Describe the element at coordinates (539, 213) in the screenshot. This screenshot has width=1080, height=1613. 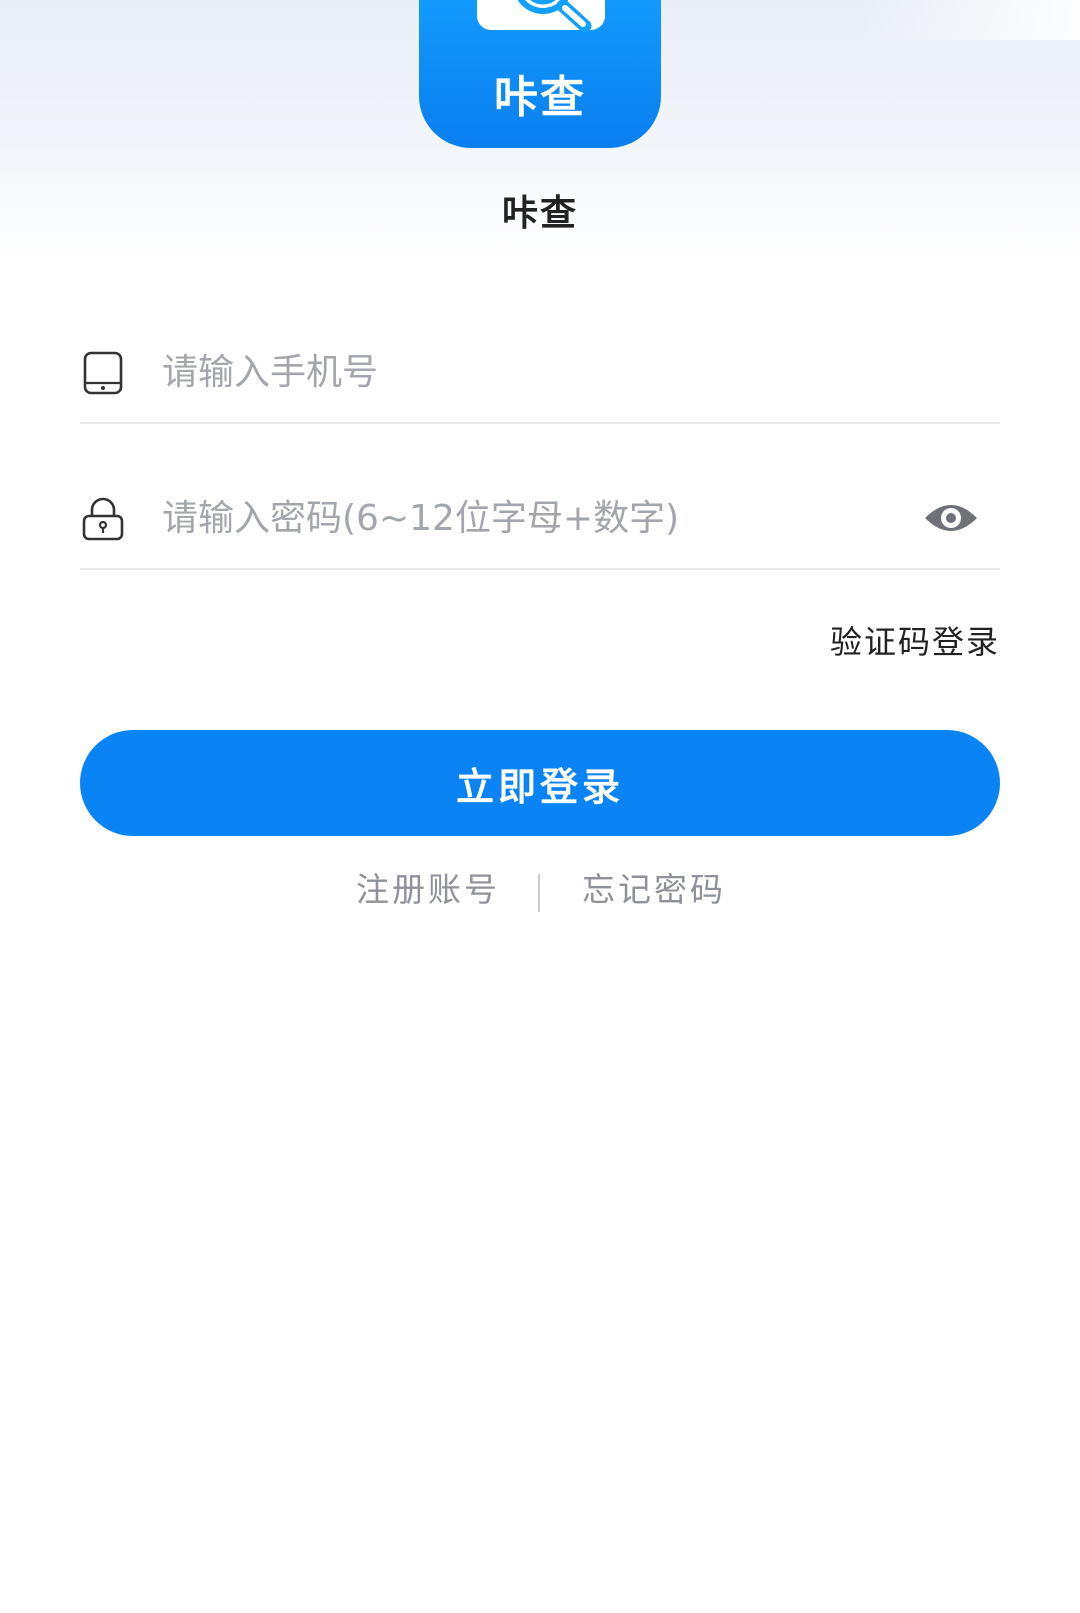
I see `app-name: 咔查` at that location.